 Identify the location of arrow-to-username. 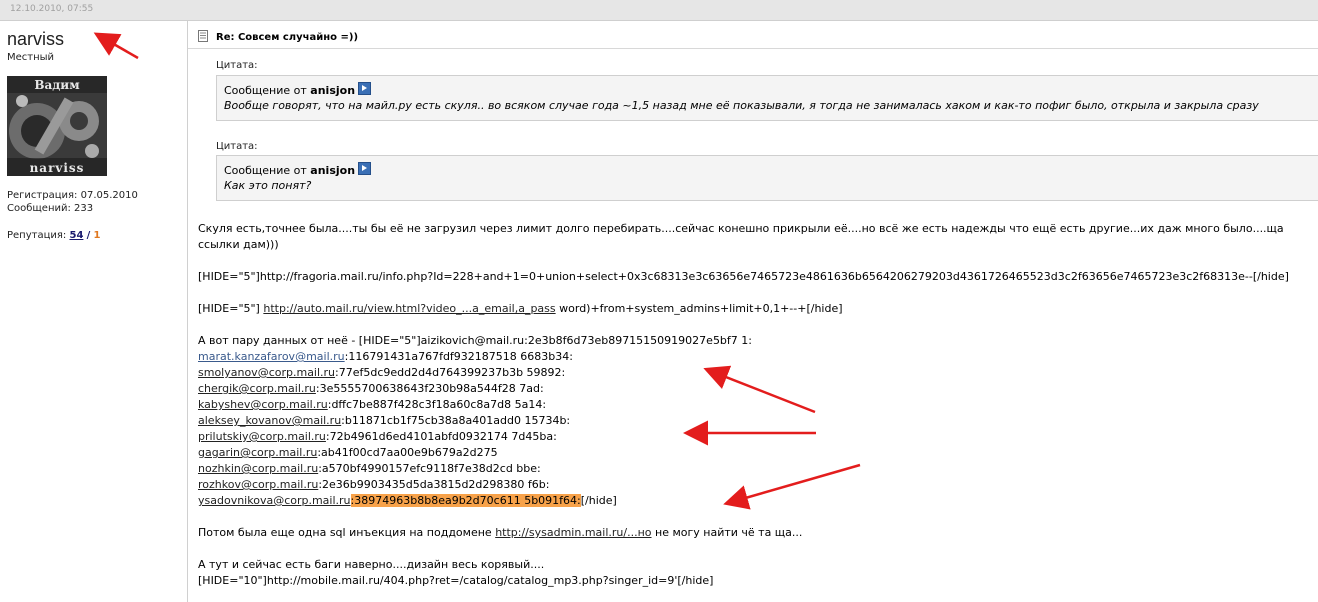
(116, 46).